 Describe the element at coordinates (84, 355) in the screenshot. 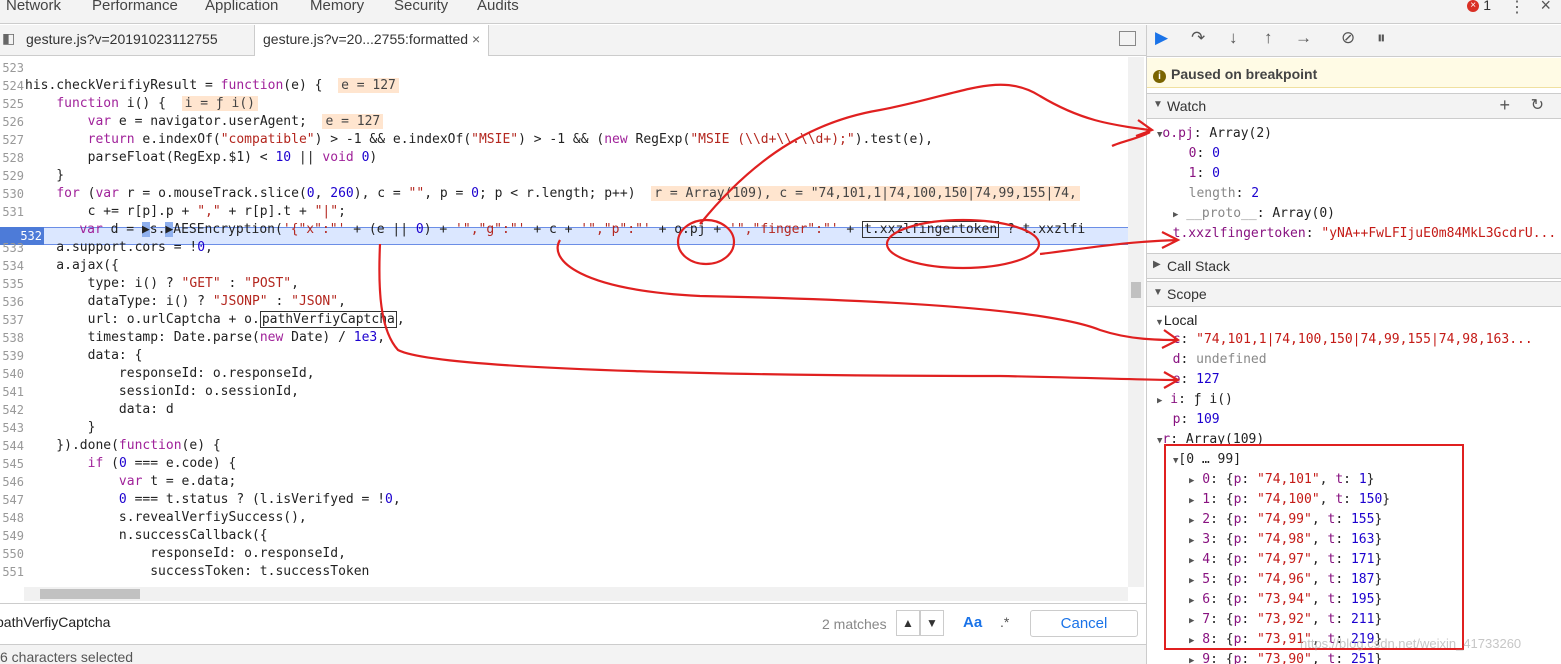

I see `code-line: data: {` at that location.